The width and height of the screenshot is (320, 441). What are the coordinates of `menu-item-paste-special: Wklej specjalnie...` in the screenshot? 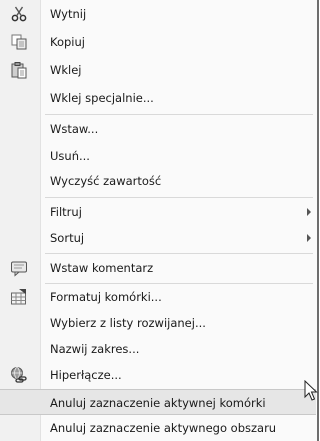 It's located at (158, 98).